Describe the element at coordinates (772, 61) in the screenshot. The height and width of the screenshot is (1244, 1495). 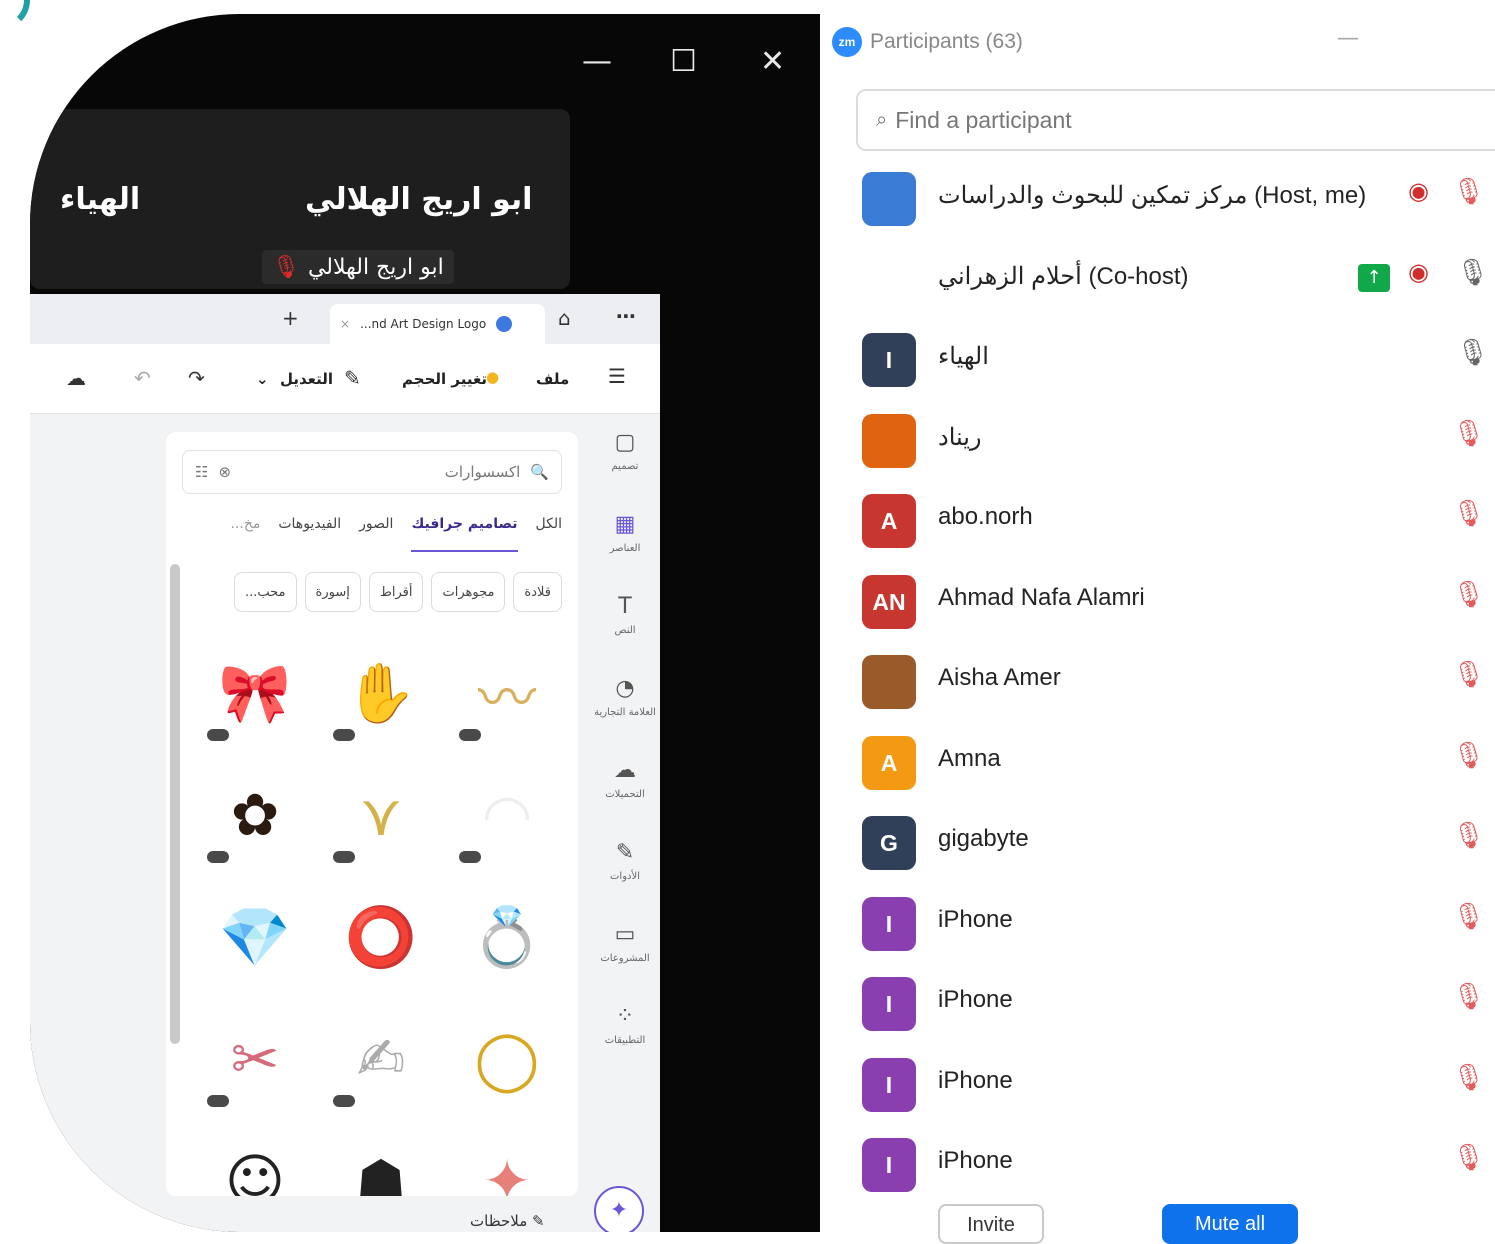
I see `close-icon: ✕` at that location.